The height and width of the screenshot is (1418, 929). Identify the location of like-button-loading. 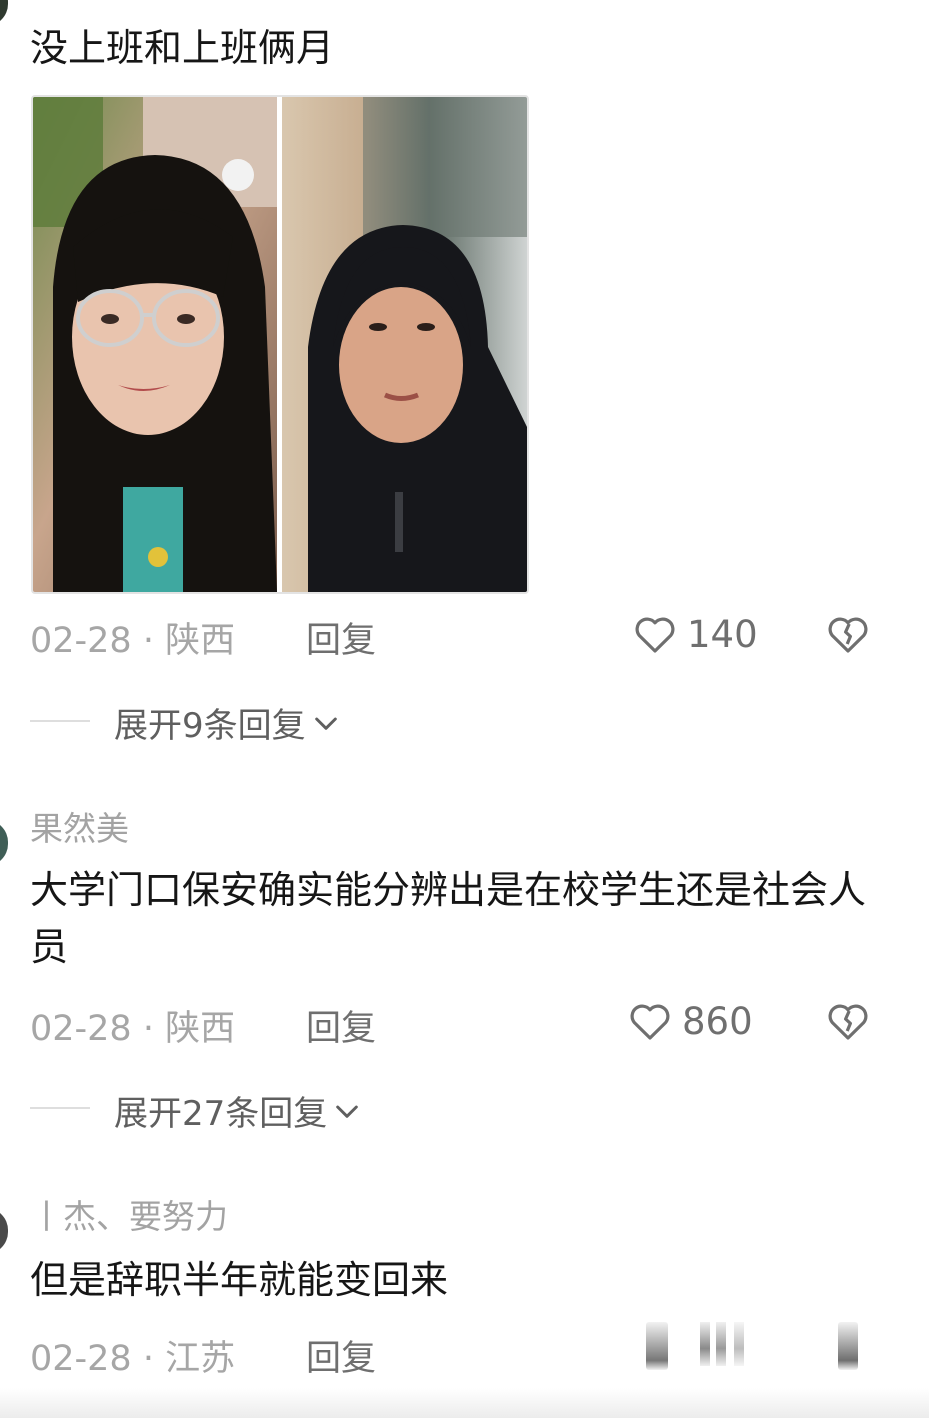
(657, 1346).